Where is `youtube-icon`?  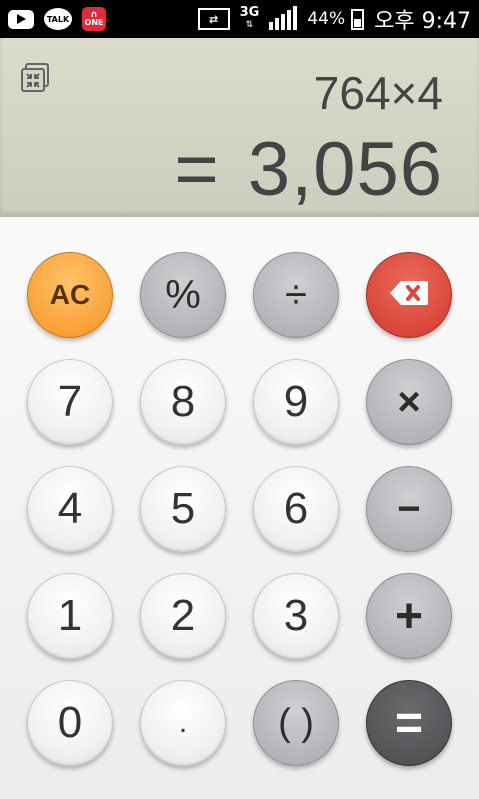 youtube-icon is located at coordinates (21, 19).